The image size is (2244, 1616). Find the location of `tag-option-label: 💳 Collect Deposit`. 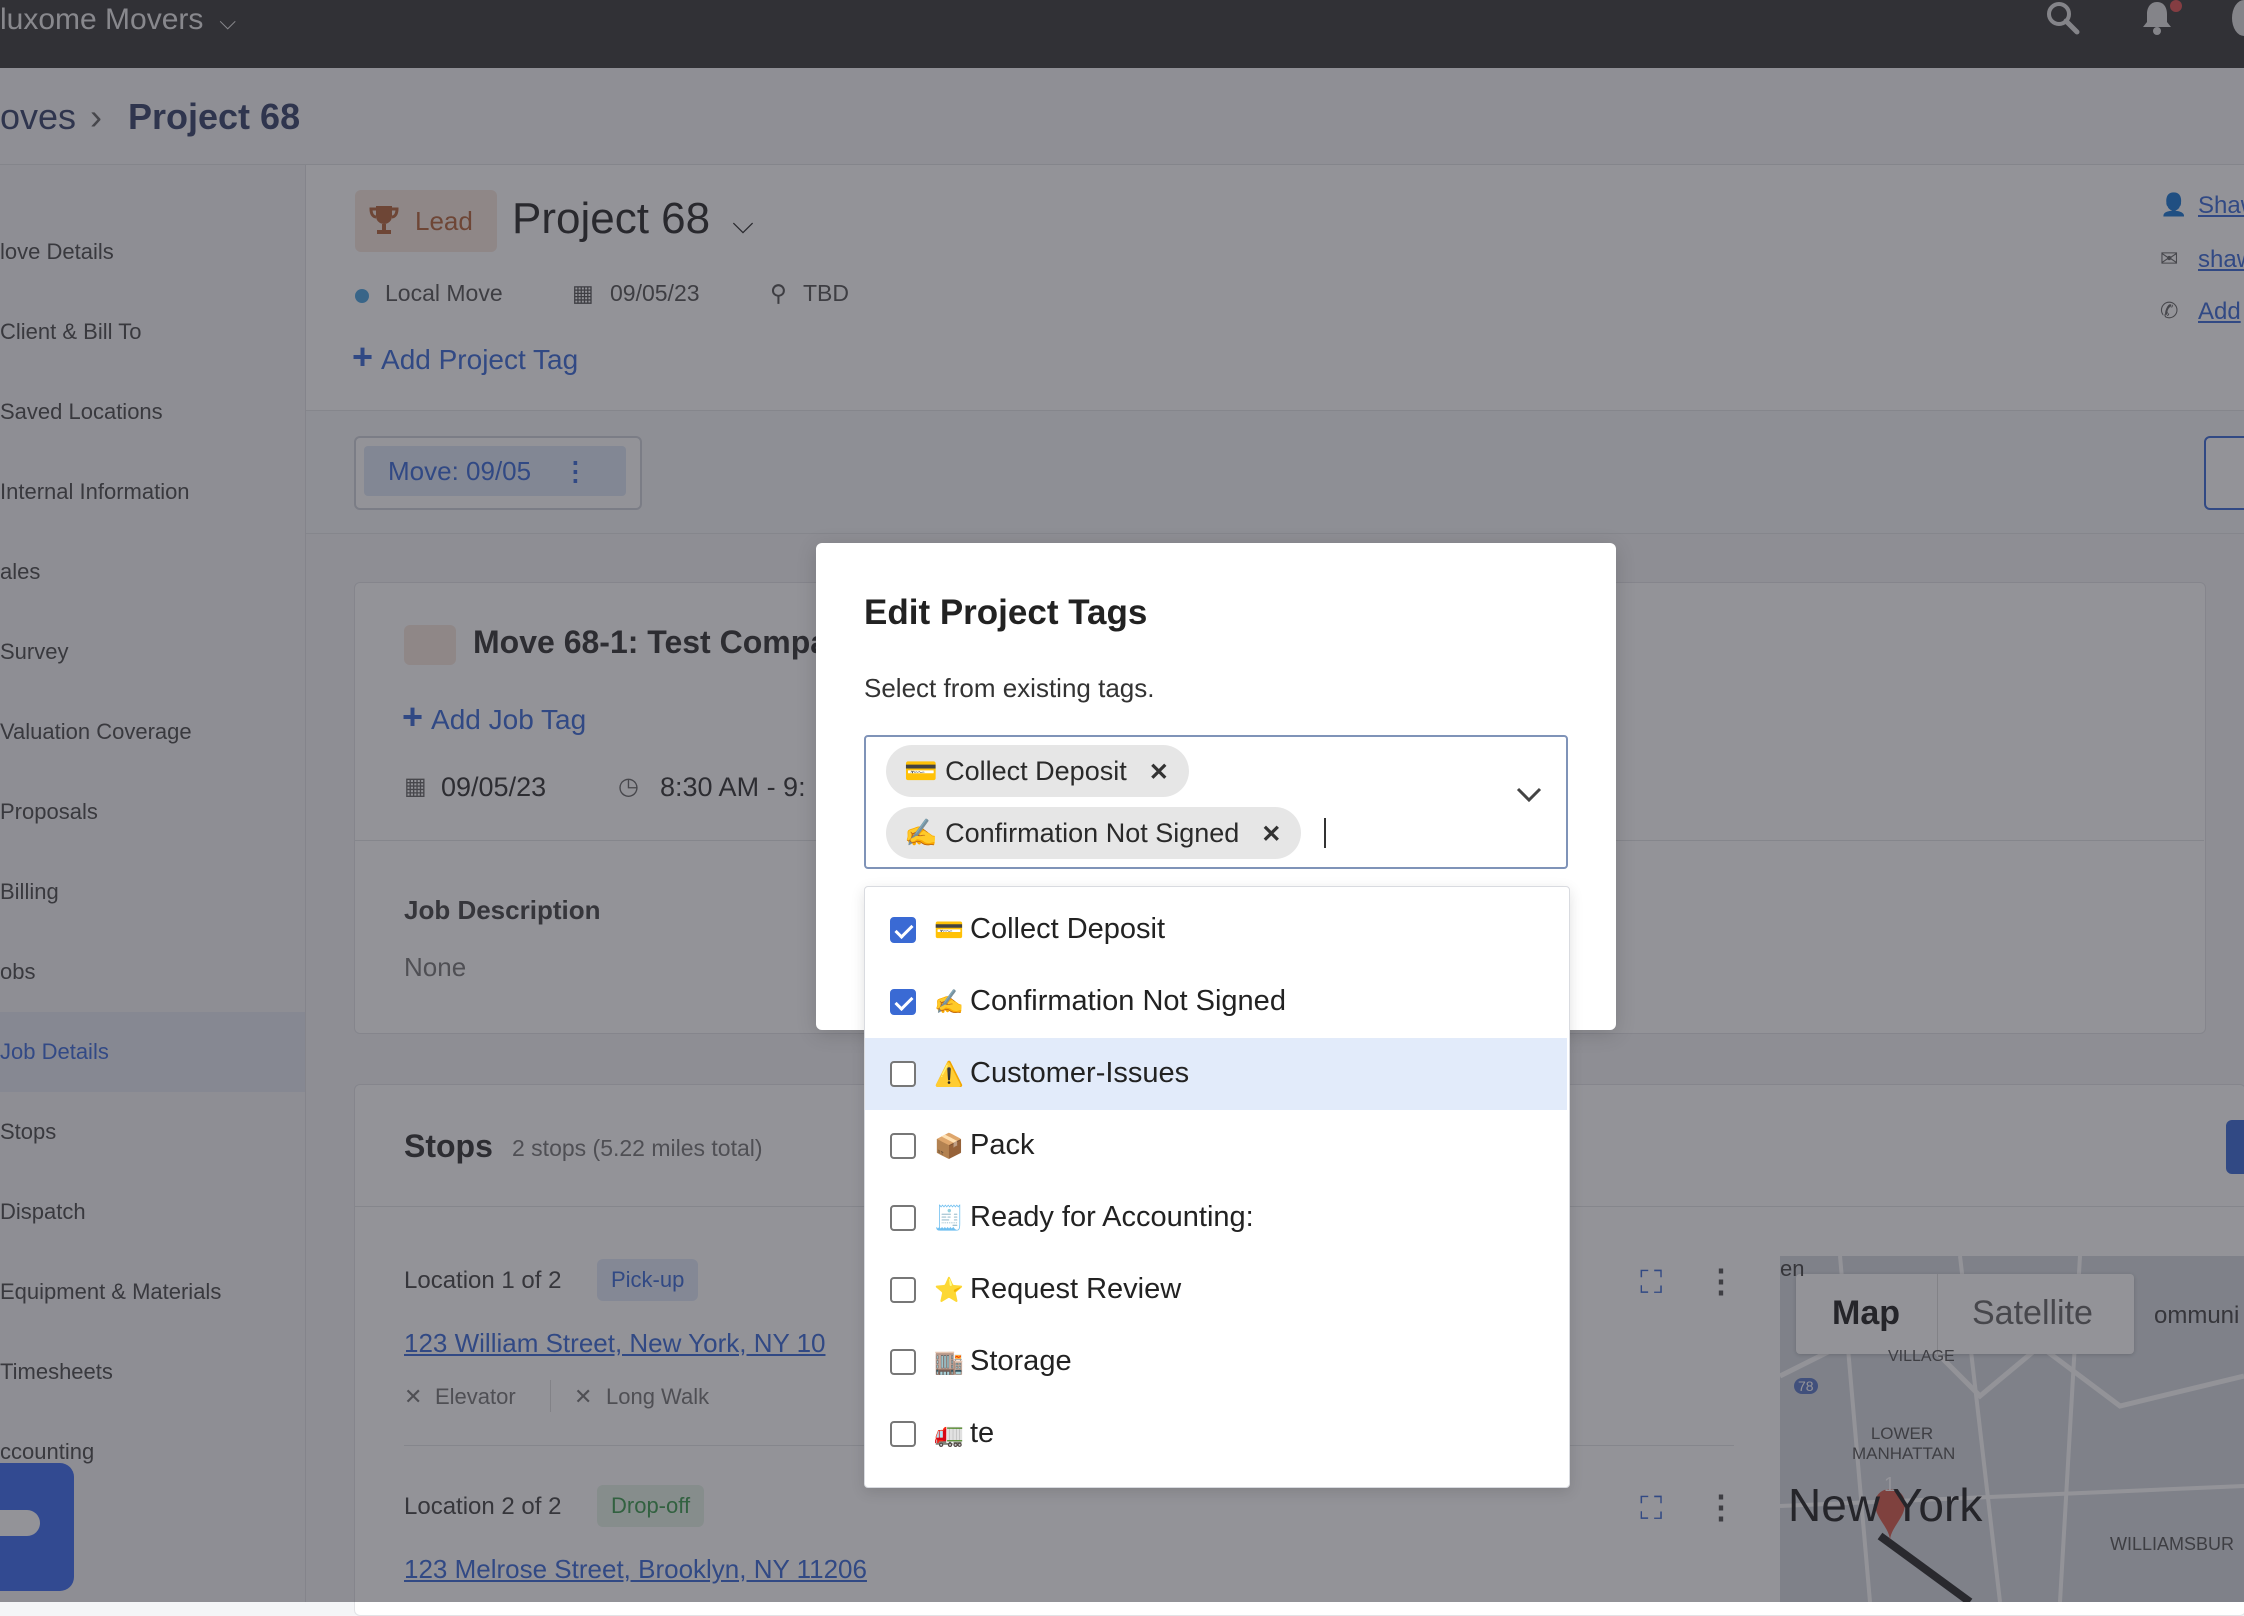

tag-option-label: 💳 Collect Deposit is located at coordinates (1049, 929).